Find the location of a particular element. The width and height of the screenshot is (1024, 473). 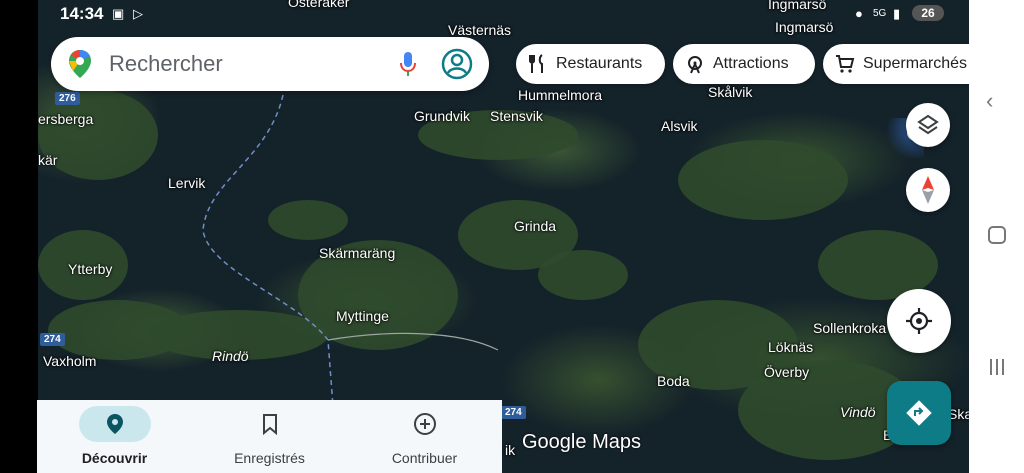

road-shield-274: 274 is located at coordinates (52, 339).